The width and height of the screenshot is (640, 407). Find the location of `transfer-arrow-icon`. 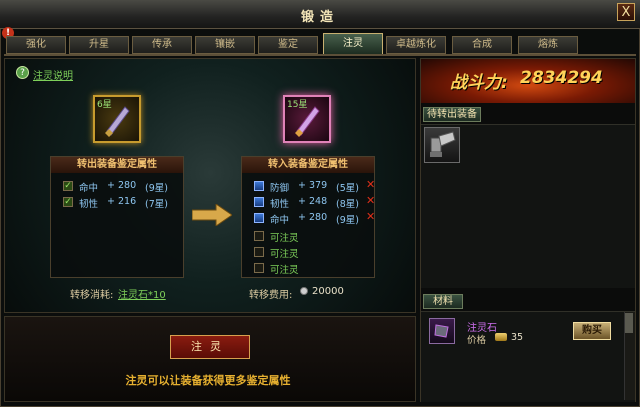

transfer-arrow-icon is located at coordinates (212, 215).